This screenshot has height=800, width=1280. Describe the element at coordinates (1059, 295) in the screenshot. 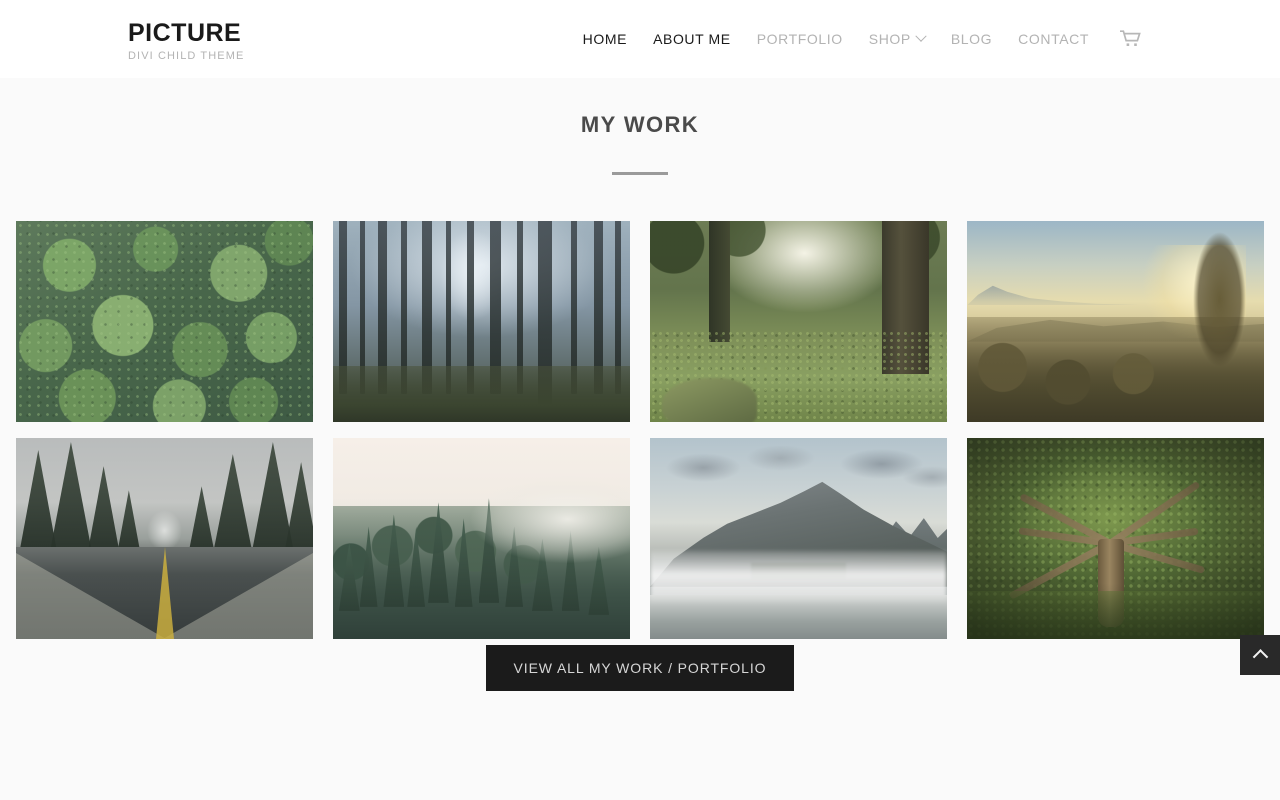

I see `distant-ridge` at that location.